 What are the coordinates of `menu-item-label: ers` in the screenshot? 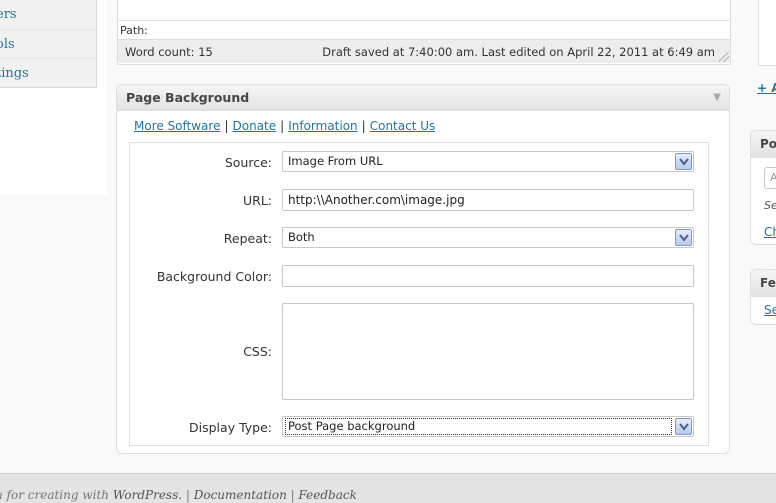 It's located at (8, 14).